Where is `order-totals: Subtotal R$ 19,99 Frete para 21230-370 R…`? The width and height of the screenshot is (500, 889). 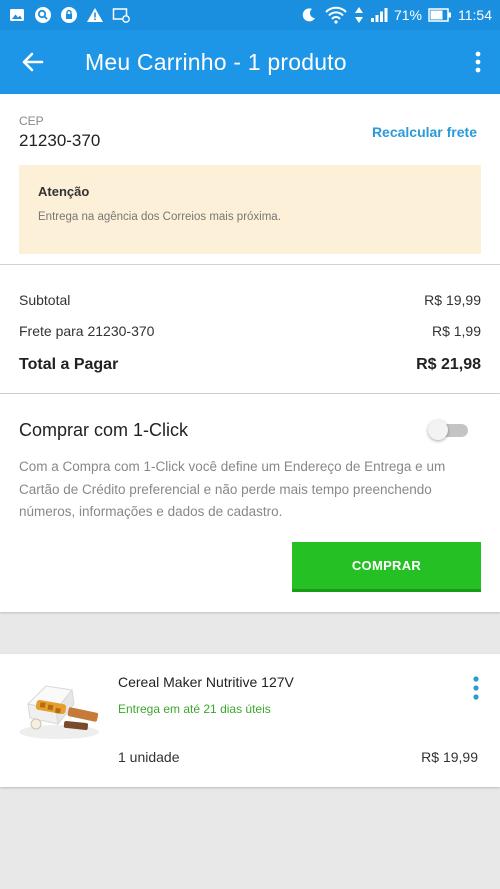 order-totals: Subtotal R$ 19,99 Frete para 21230-370 R… is located at coordinates (250, 329).